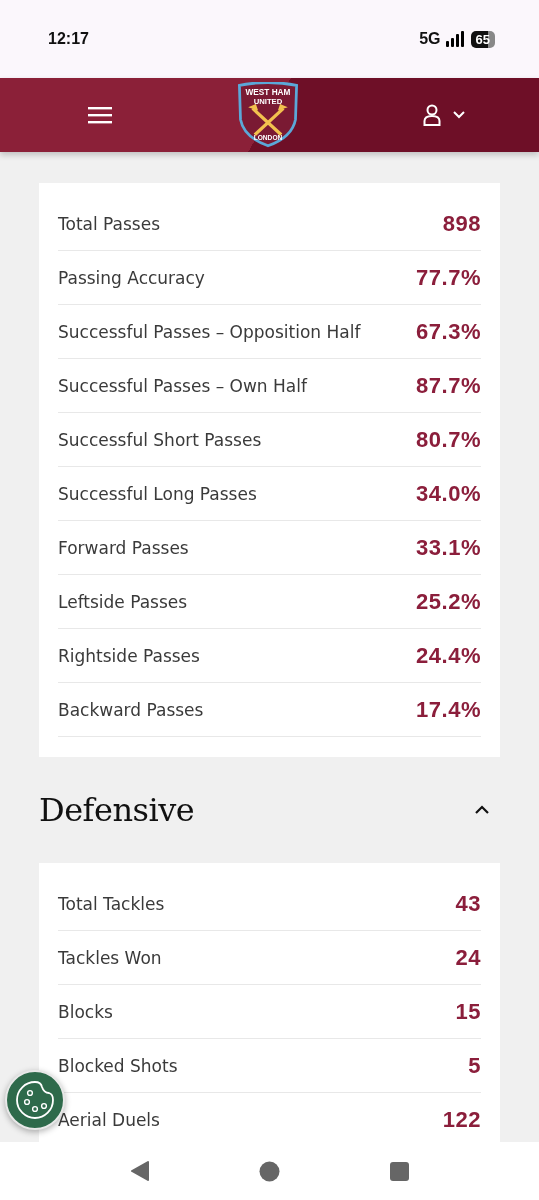 This screenshot has width=539, height=1200. What do you see at coordinates (111, 903) in the screenshot?
I see `stat-label: Total Tackles` at bounding box center [111, 903].